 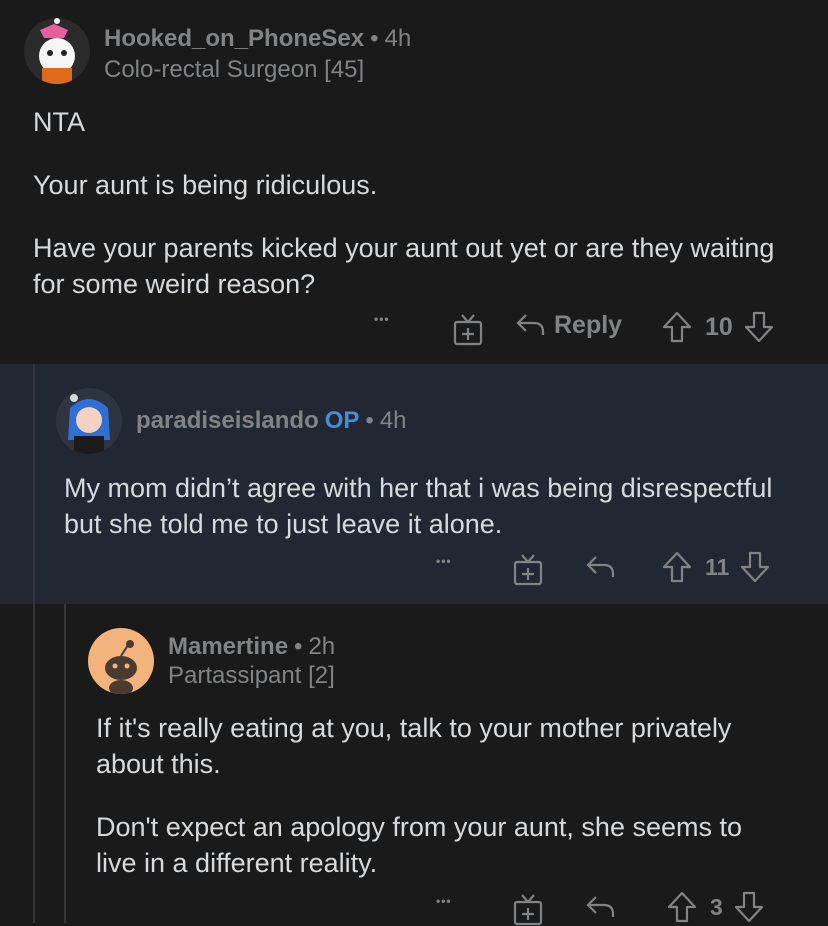 I want to click on vote-controls: 10, so click(x=718, y=327).